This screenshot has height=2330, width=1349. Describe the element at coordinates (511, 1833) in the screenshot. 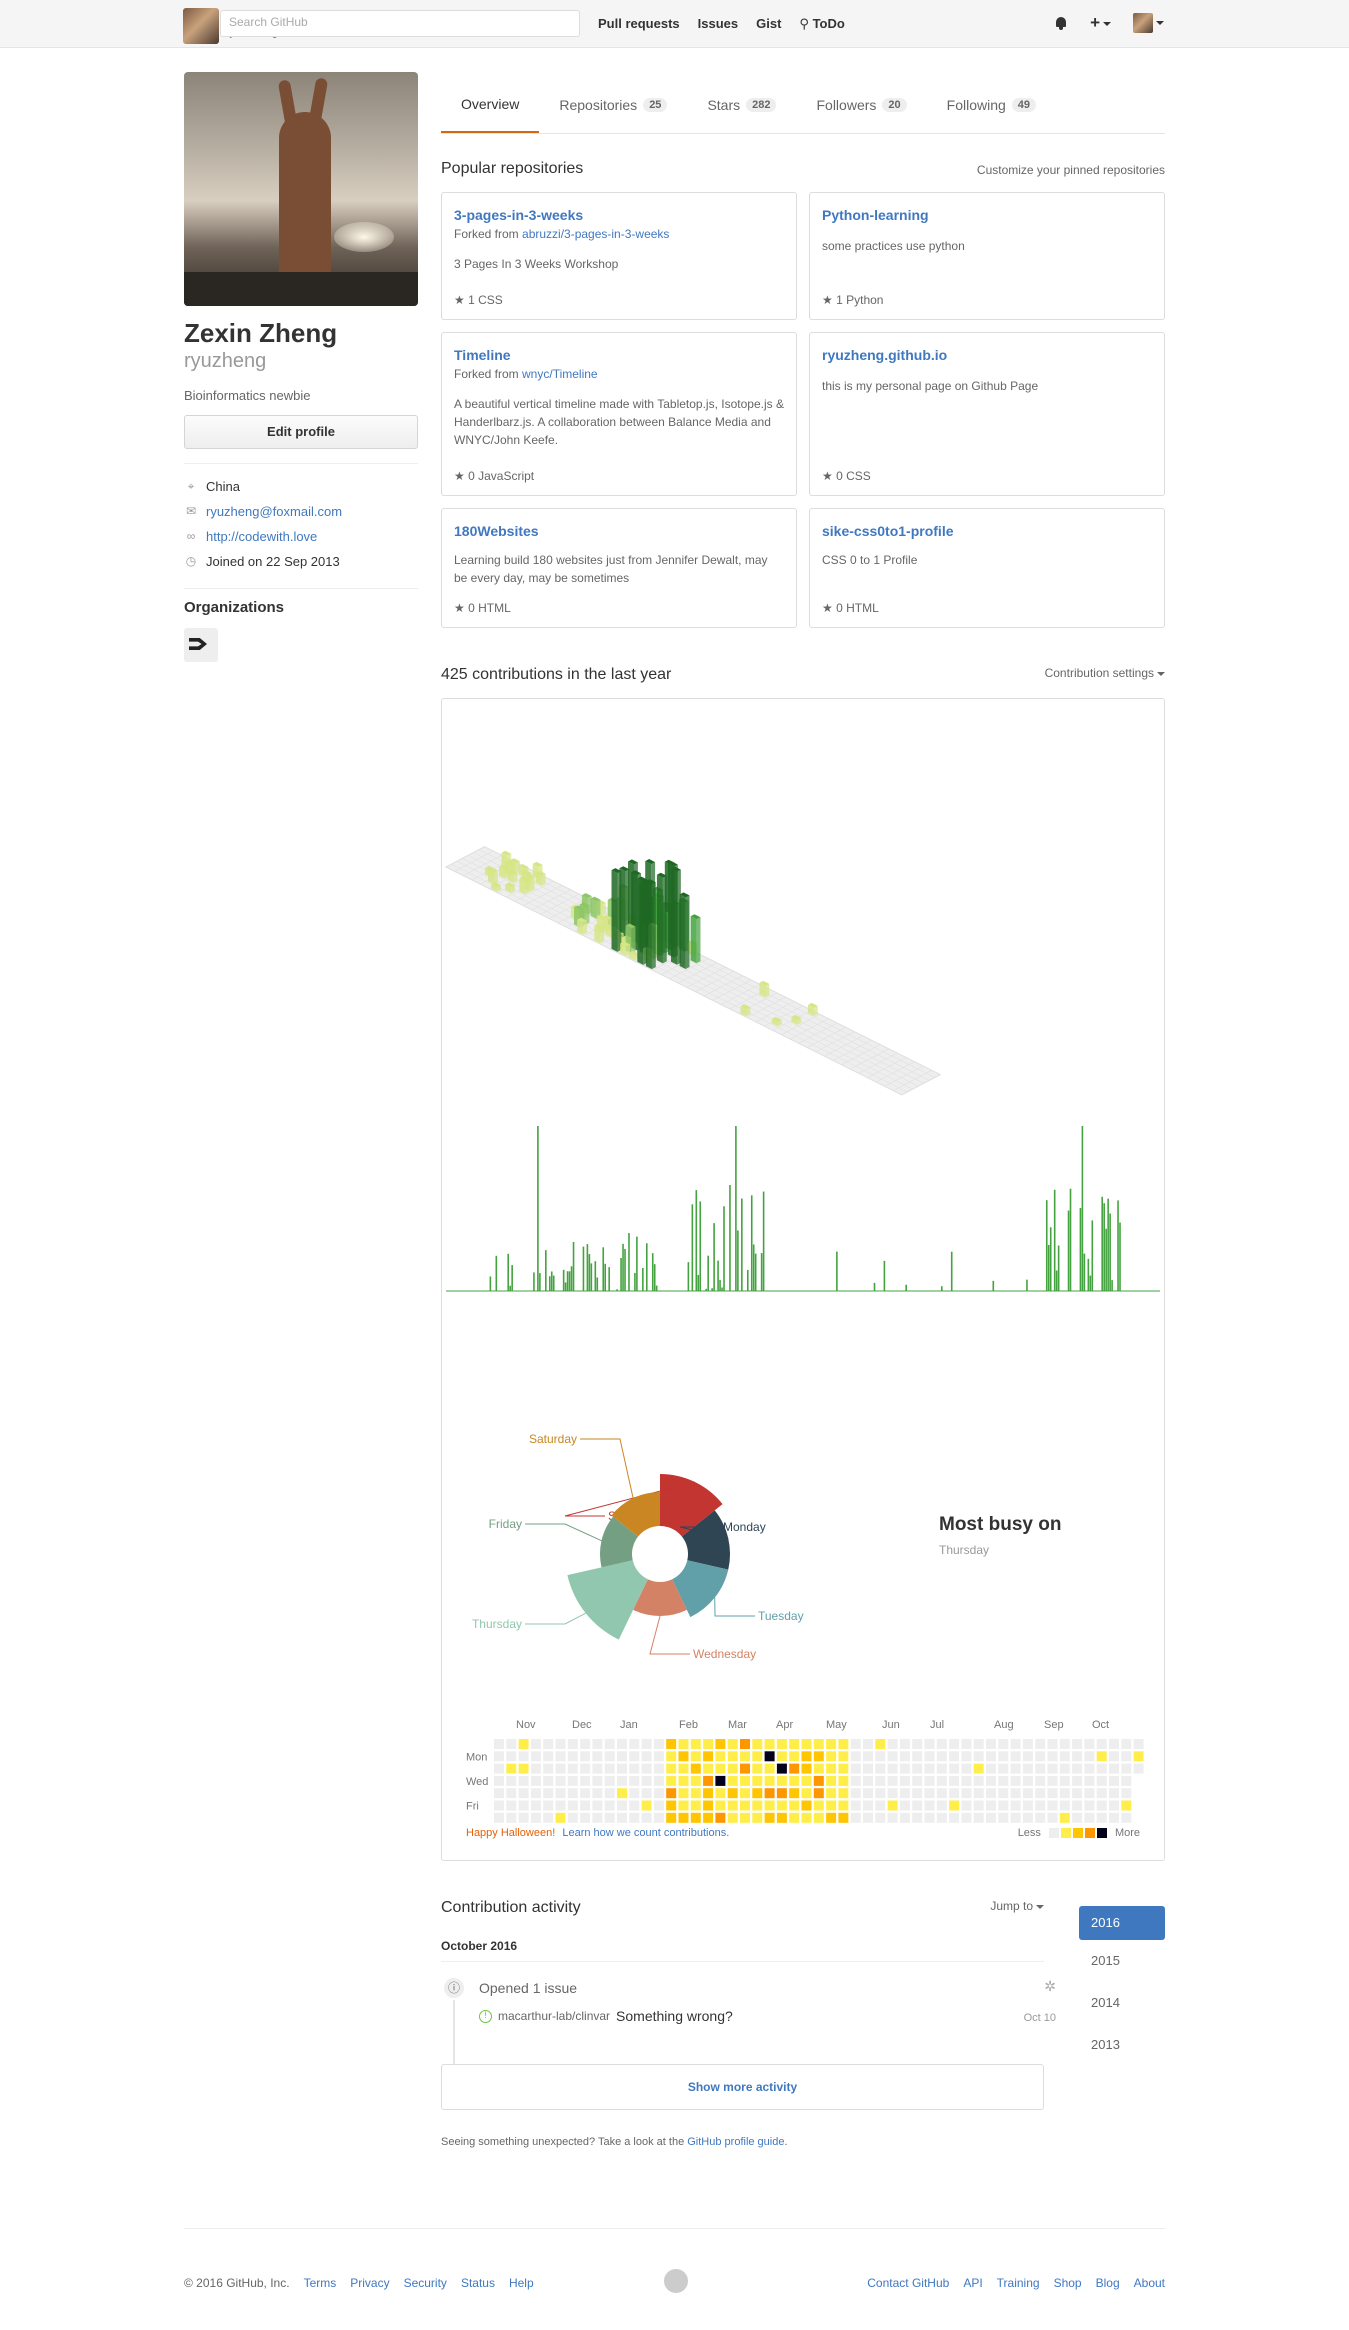

I see `halloween-note: Happy Halloween!` at that location.